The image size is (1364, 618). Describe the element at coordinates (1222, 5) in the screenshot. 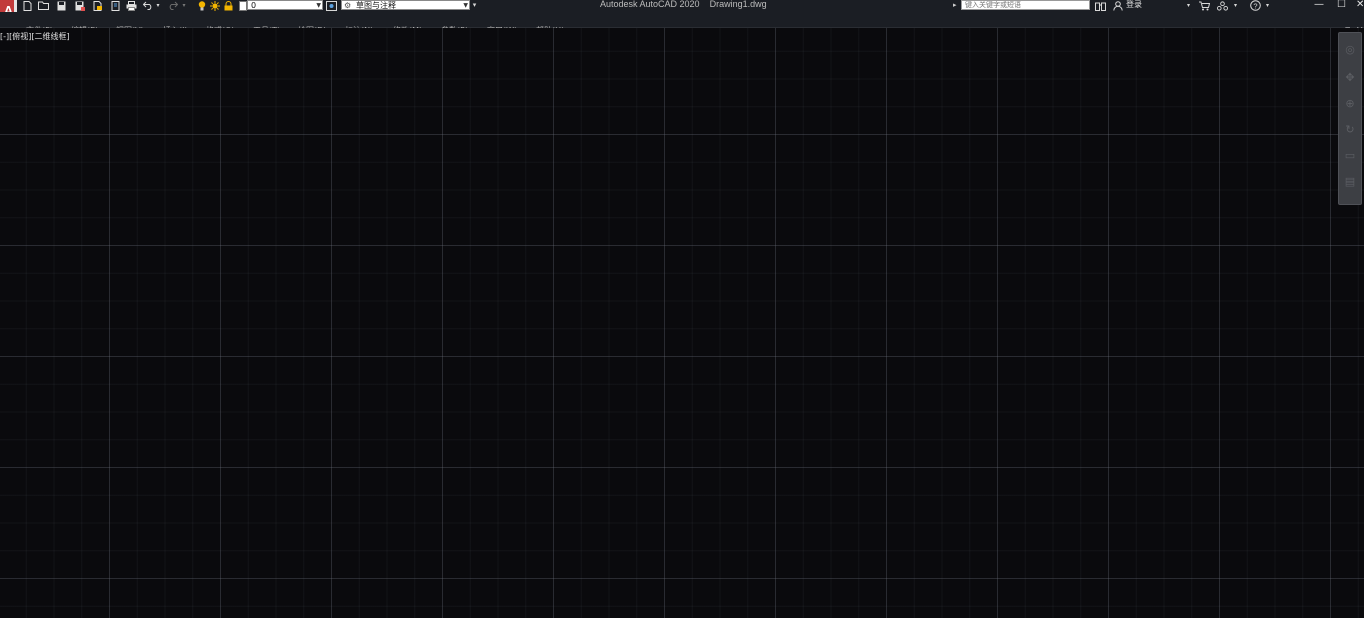

I see `network-icon` at that location.